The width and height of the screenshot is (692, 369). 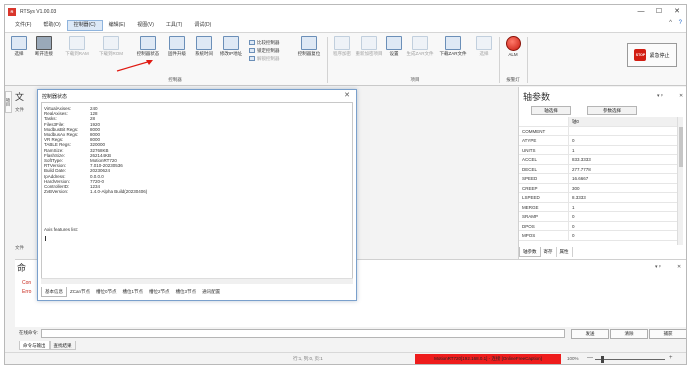 What do you see at coordinates (347, 95) in the screenshot?
I see `dialog-close-icon: ✕` at bounding box center [347, 95].